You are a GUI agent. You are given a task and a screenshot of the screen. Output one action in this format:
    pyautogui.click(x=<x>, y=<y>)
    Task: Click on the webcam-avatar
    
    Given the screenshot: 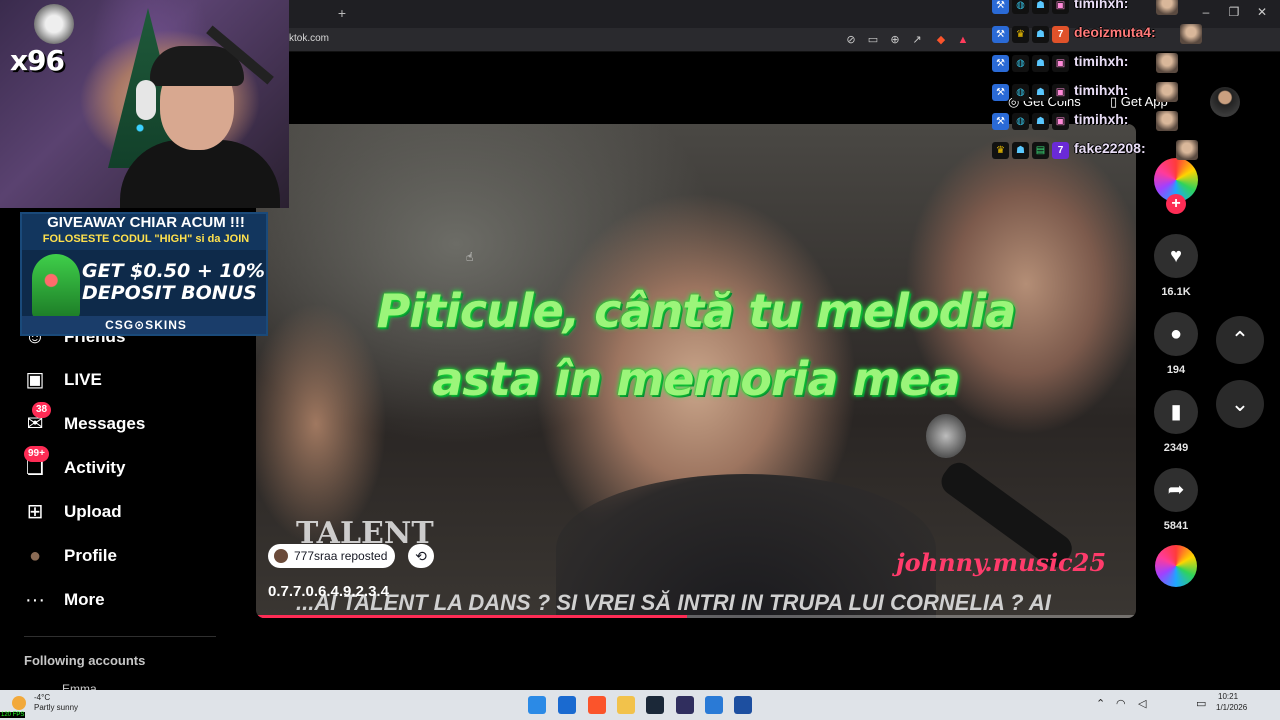 What is the action you would take?
    pyautogui.click(x=54, y=24)
    